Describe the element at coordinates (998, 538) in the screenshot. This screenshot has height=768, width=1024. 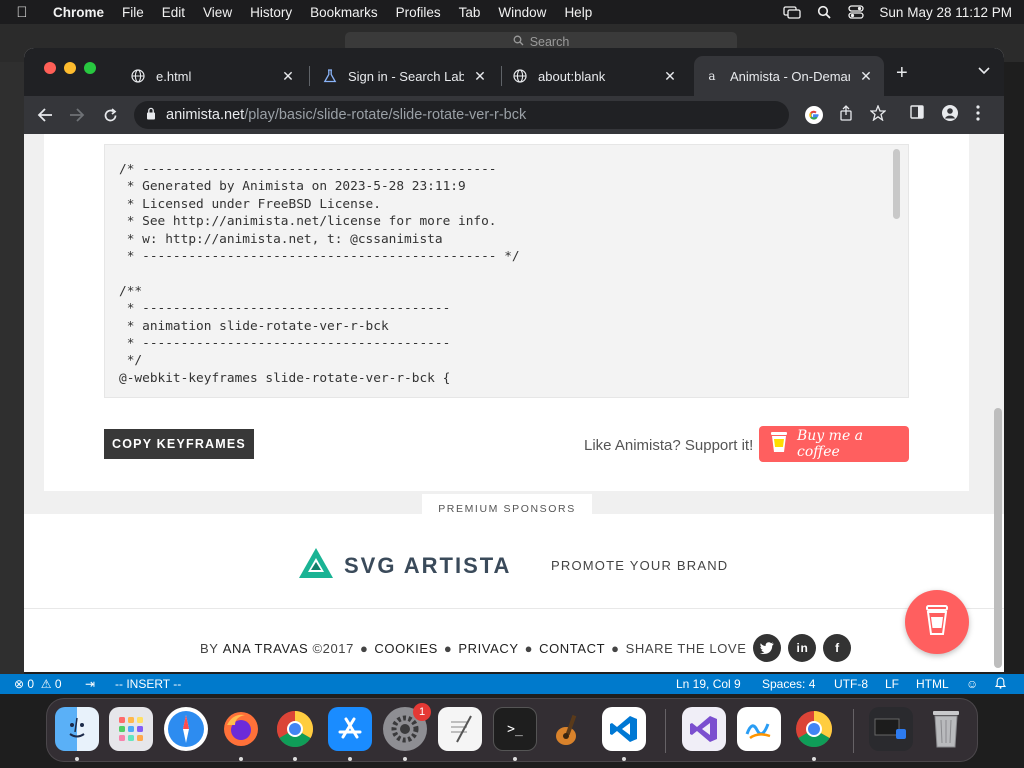
I see `page-scrollbar` at that location.